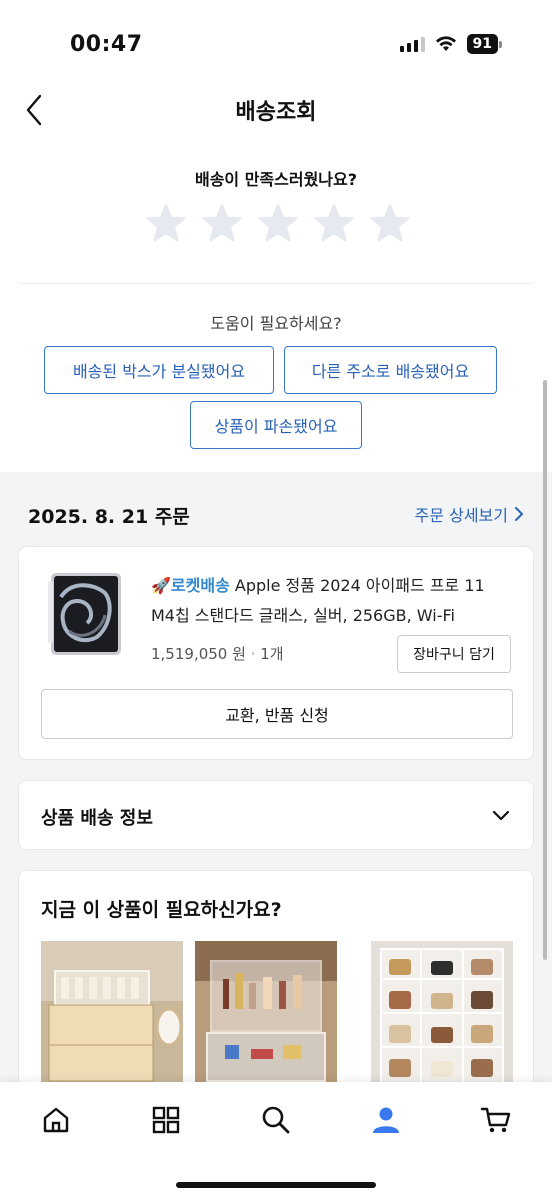 The height and width of the screenshot is (1200, 552). I want to click on scrollbar, so click(545, 670).